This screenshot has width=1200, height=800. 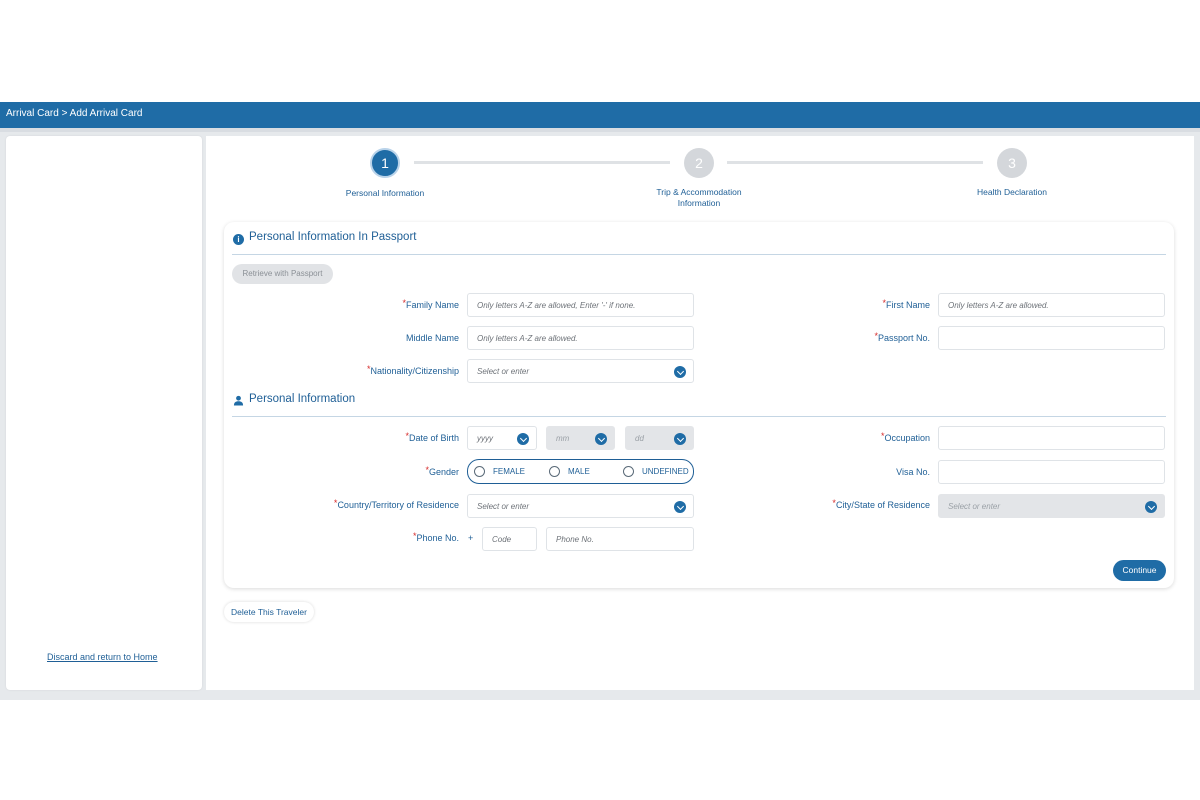 What do you see at coordinates (628, 471) in the screenshot?
I see `gender-undefined-radio` at bounding box center [628, 471].